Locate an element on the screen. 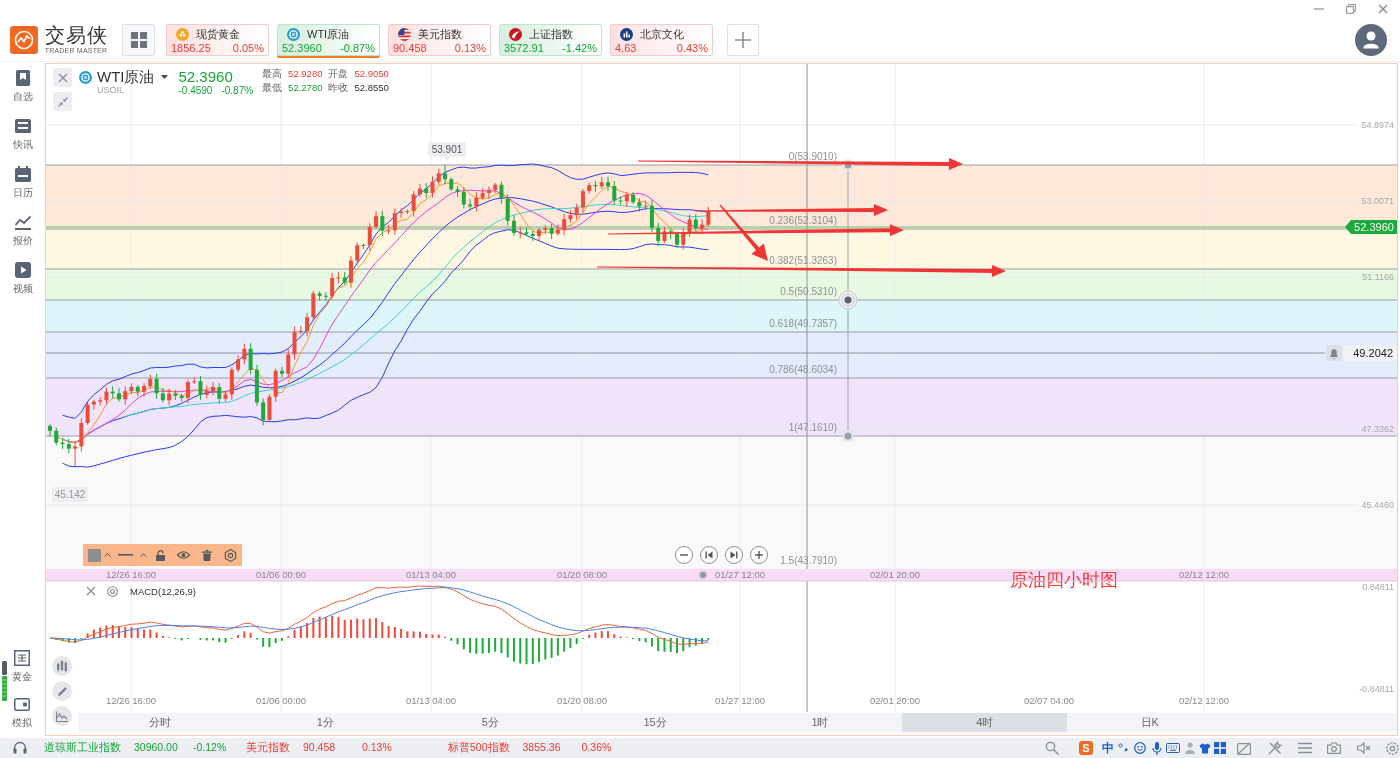  avatar-icon is located at coordinates (1371, 40).